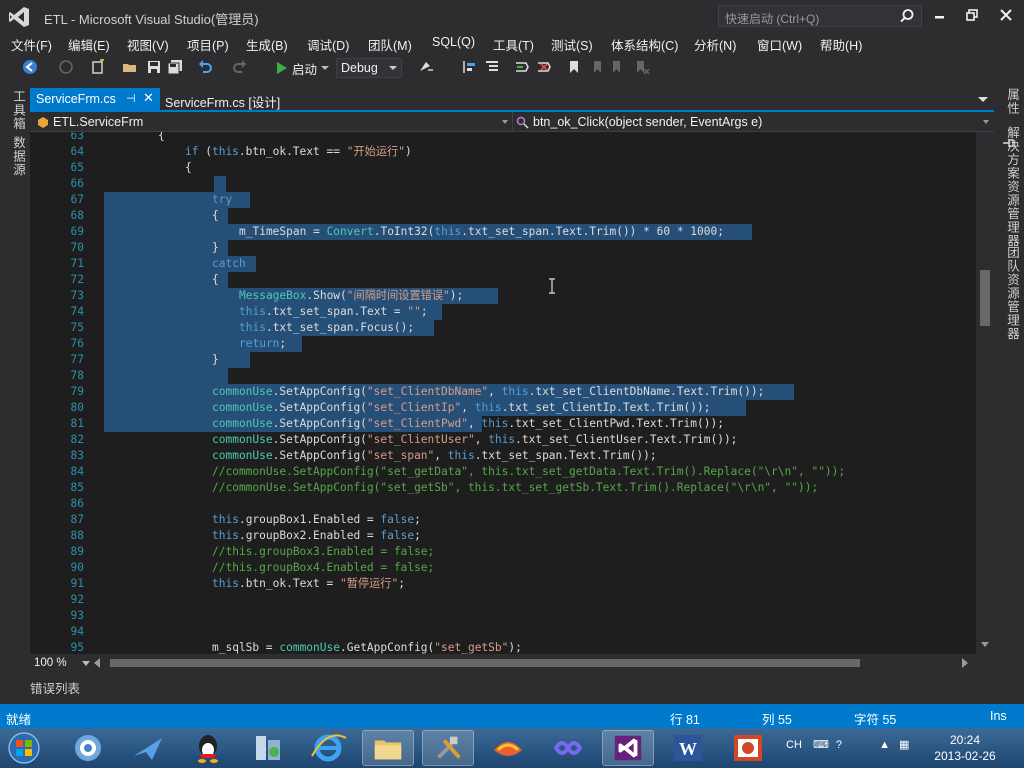 This screenshot has height=768, width=1024. Describe the element at coordinates (503, 296) in the screenshot. I see `code-line: 73 MessageBox.Show("间隔时间设置错误");` at that location.